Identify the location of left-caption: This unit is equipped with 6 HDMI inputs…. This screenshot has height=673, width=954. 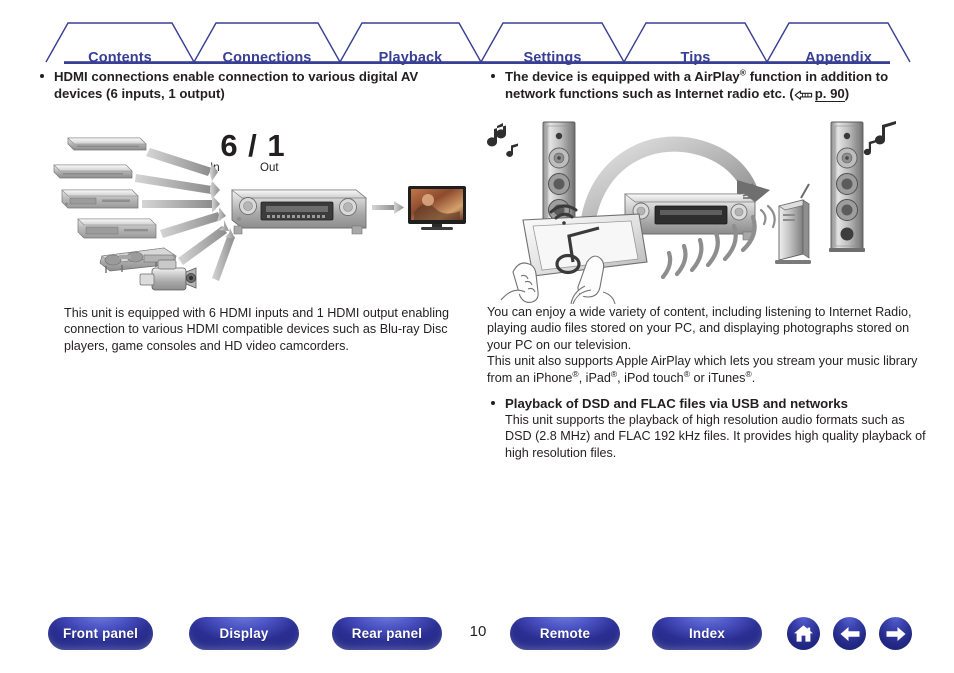
(257, 329).